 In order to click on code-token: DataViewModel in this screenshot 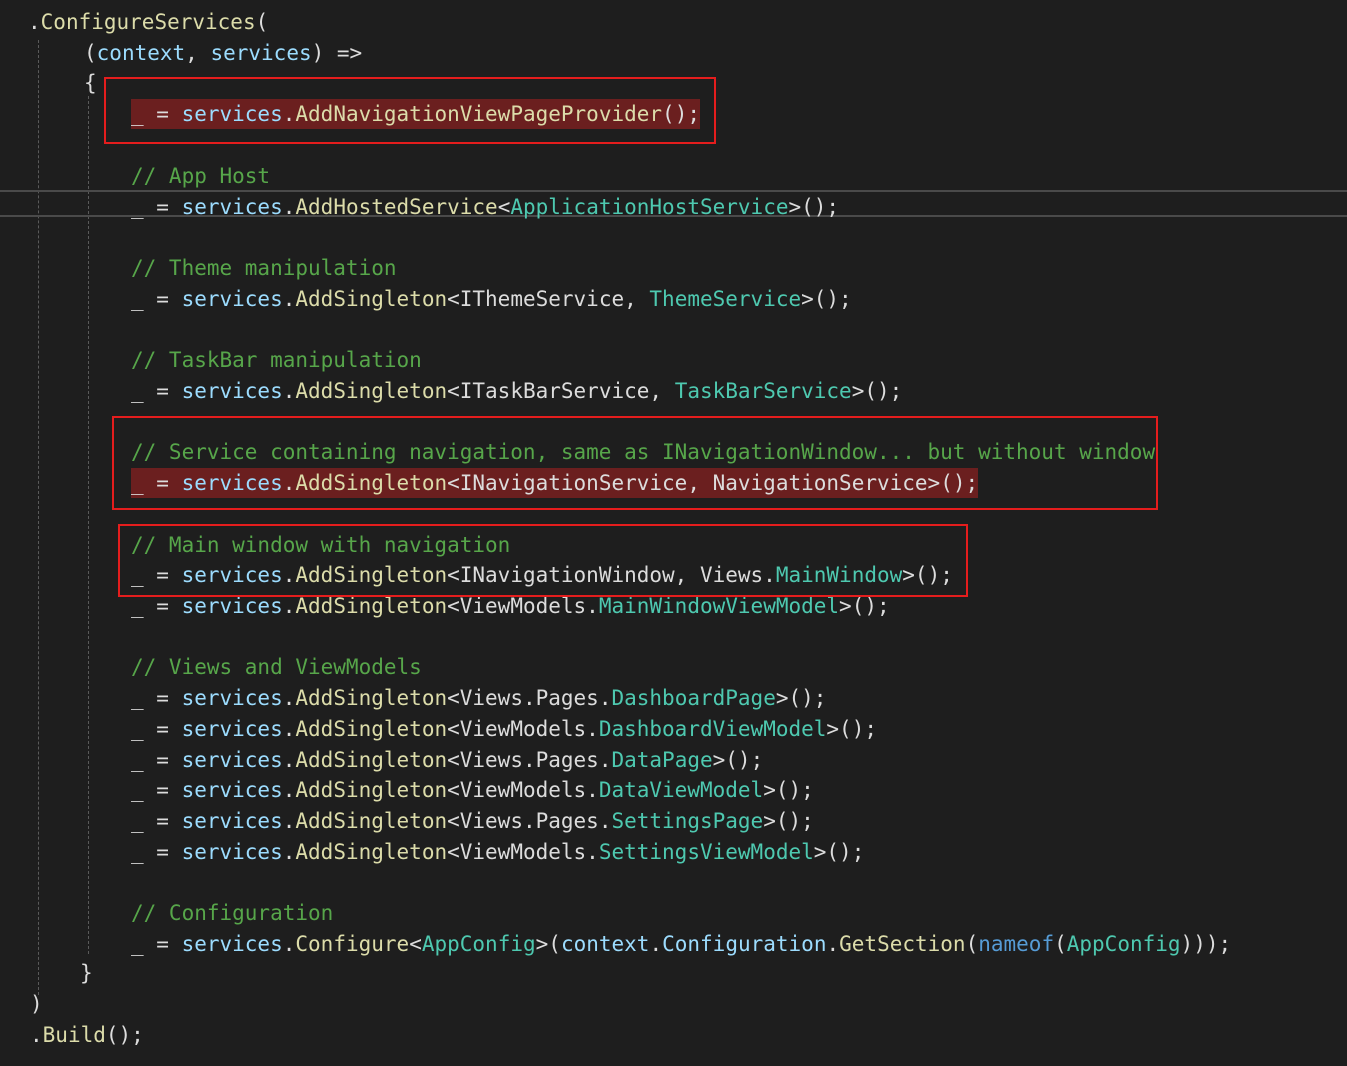, I will do `click(681, 790)`.